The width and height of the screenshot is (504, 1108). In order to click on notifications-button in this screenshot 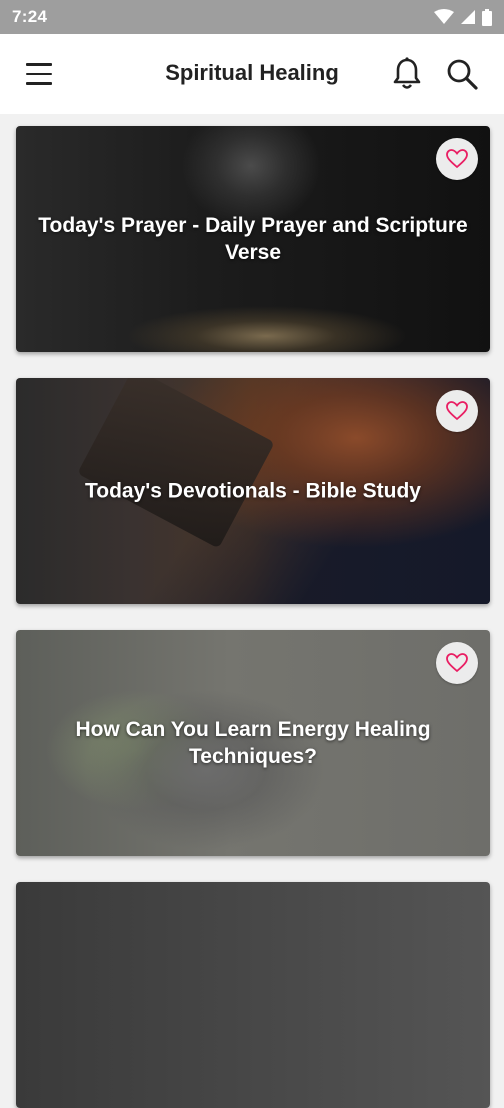, I will do `click(407, 74)`.